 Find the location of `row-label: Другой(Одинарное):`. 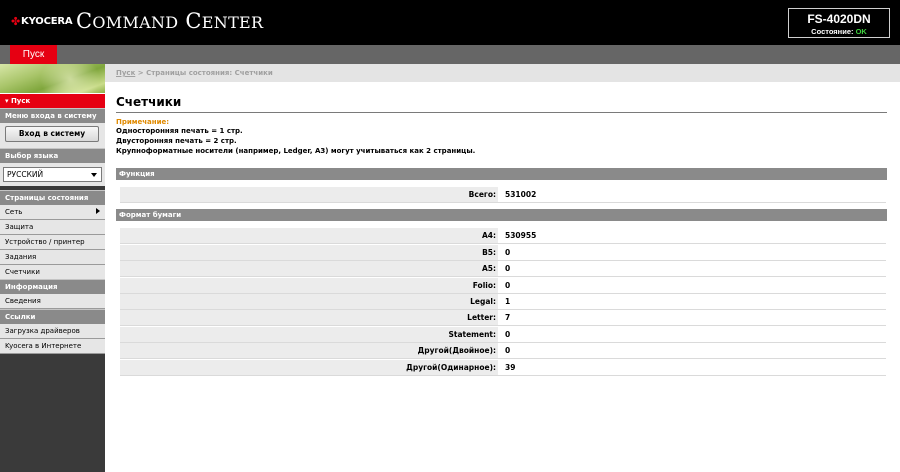

row-label: Другой(Одинарное): is located at coordinates (309, 367).